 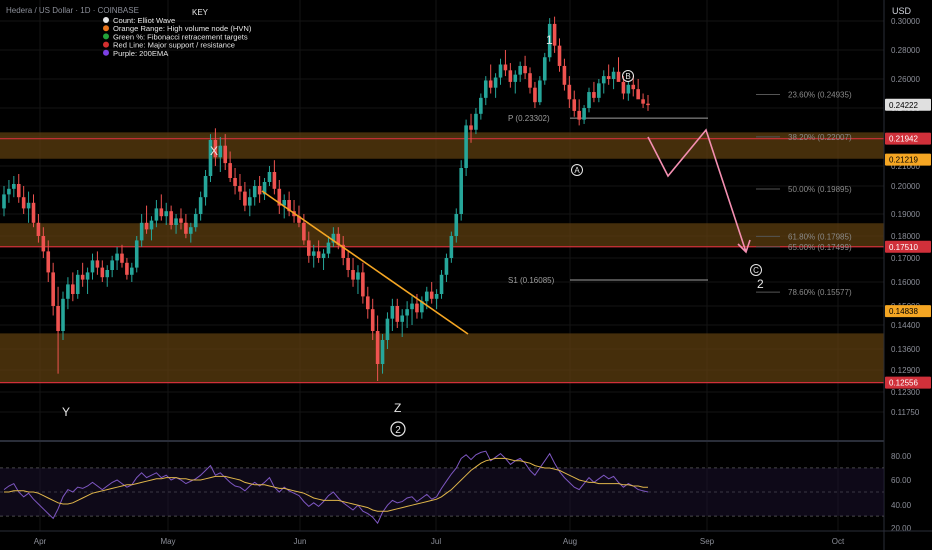 I want to click on rsi-tick-label: 60.00, so click(x=901, y=480).